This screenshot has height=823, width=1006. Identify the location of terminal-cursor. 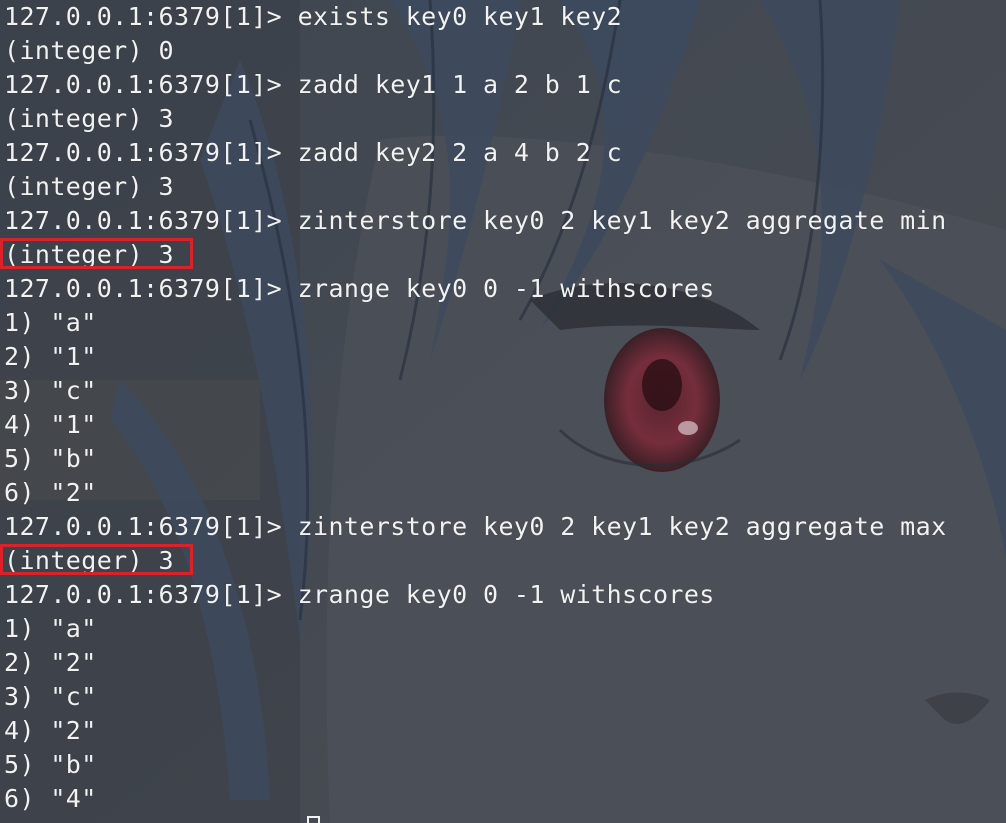
(313, 819).